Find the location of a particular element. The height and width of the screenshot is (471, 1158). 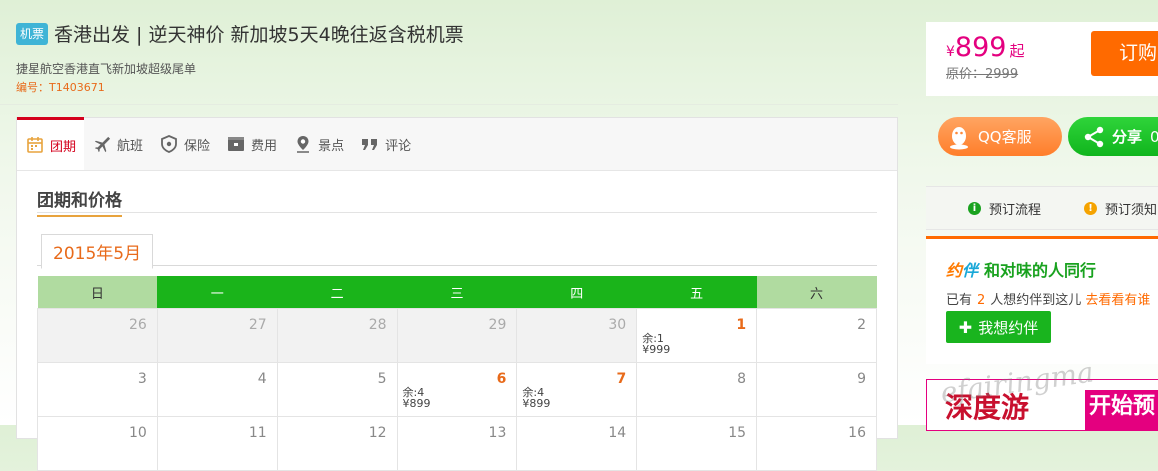

qq-penguin-icon is located at coordinates (959, 137).